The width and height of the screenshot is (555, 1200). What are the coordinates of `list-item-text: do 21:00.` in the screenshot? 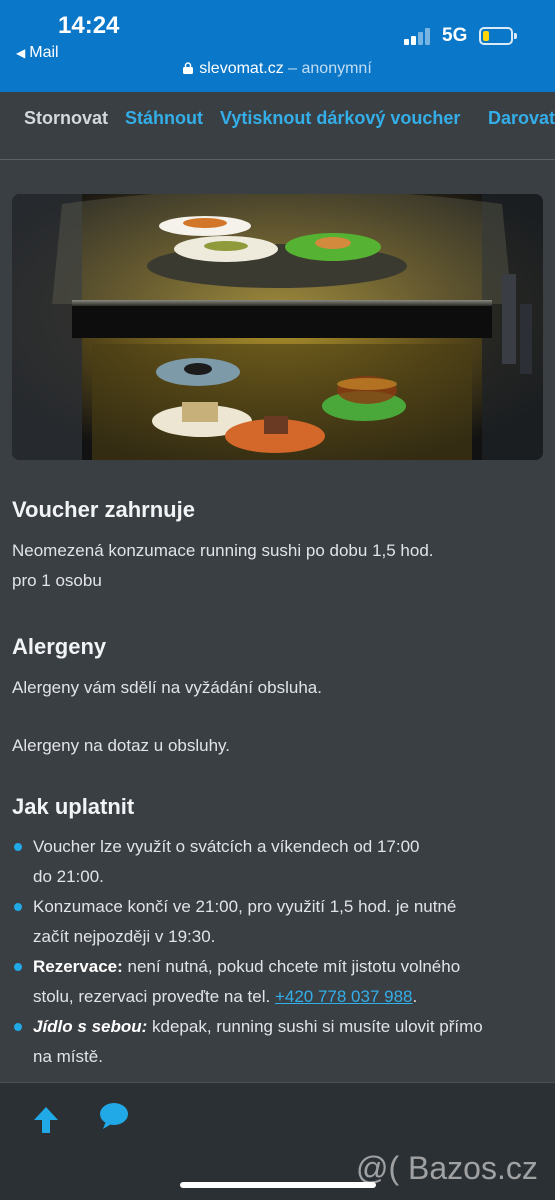 It's located at (68, 876).